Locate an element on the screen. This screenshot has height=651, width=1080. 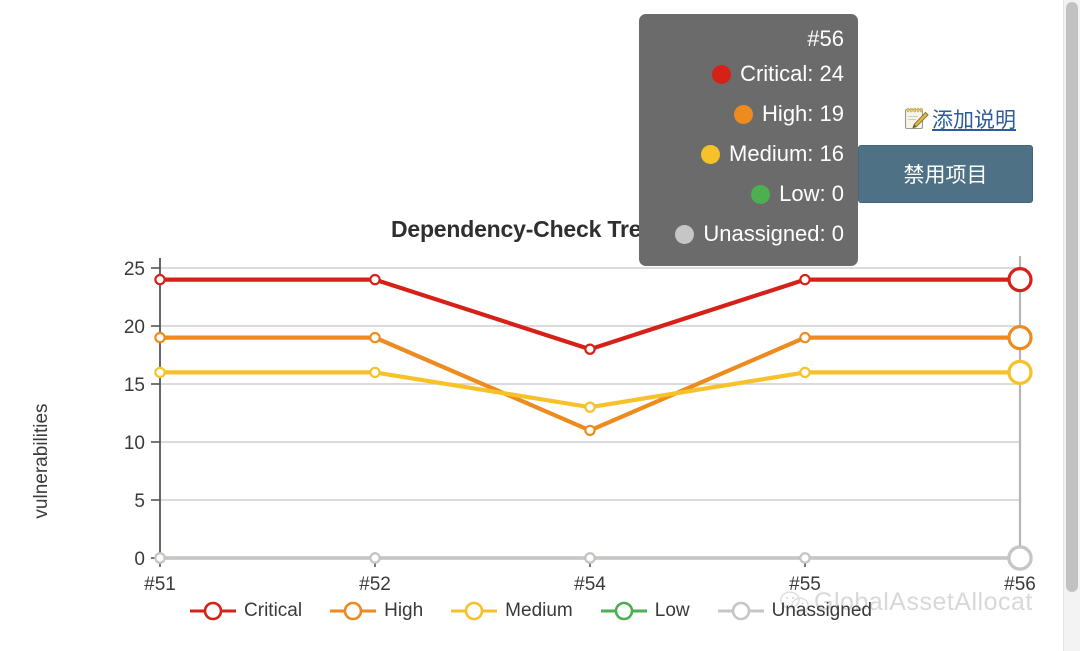
svg-text: #56 is located at coordinates (1020, 584).